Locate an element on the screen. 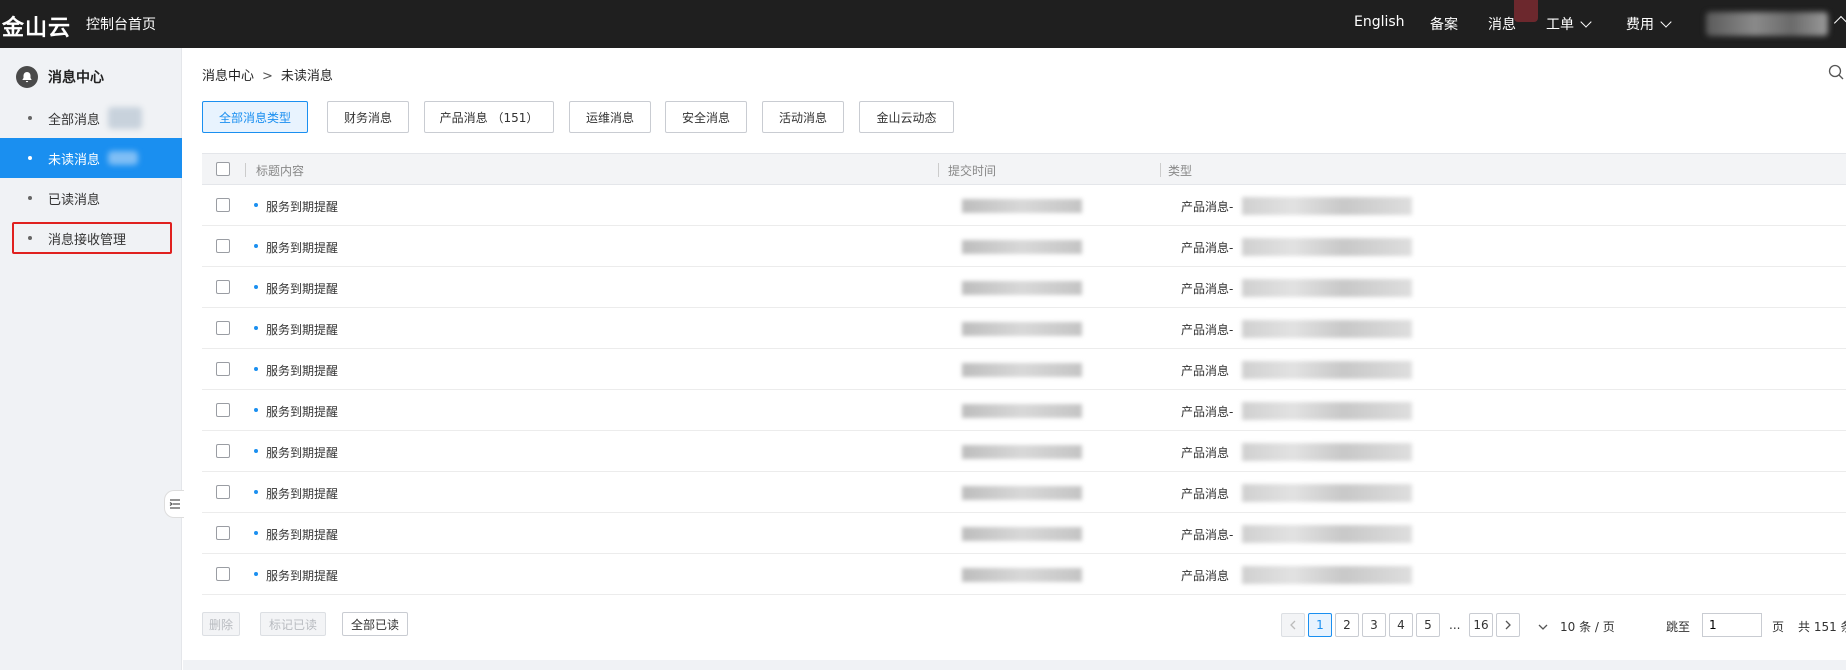 The height and width of the screenshot is (670, 1846). next-page-button is located at coordinates (1508, 625).